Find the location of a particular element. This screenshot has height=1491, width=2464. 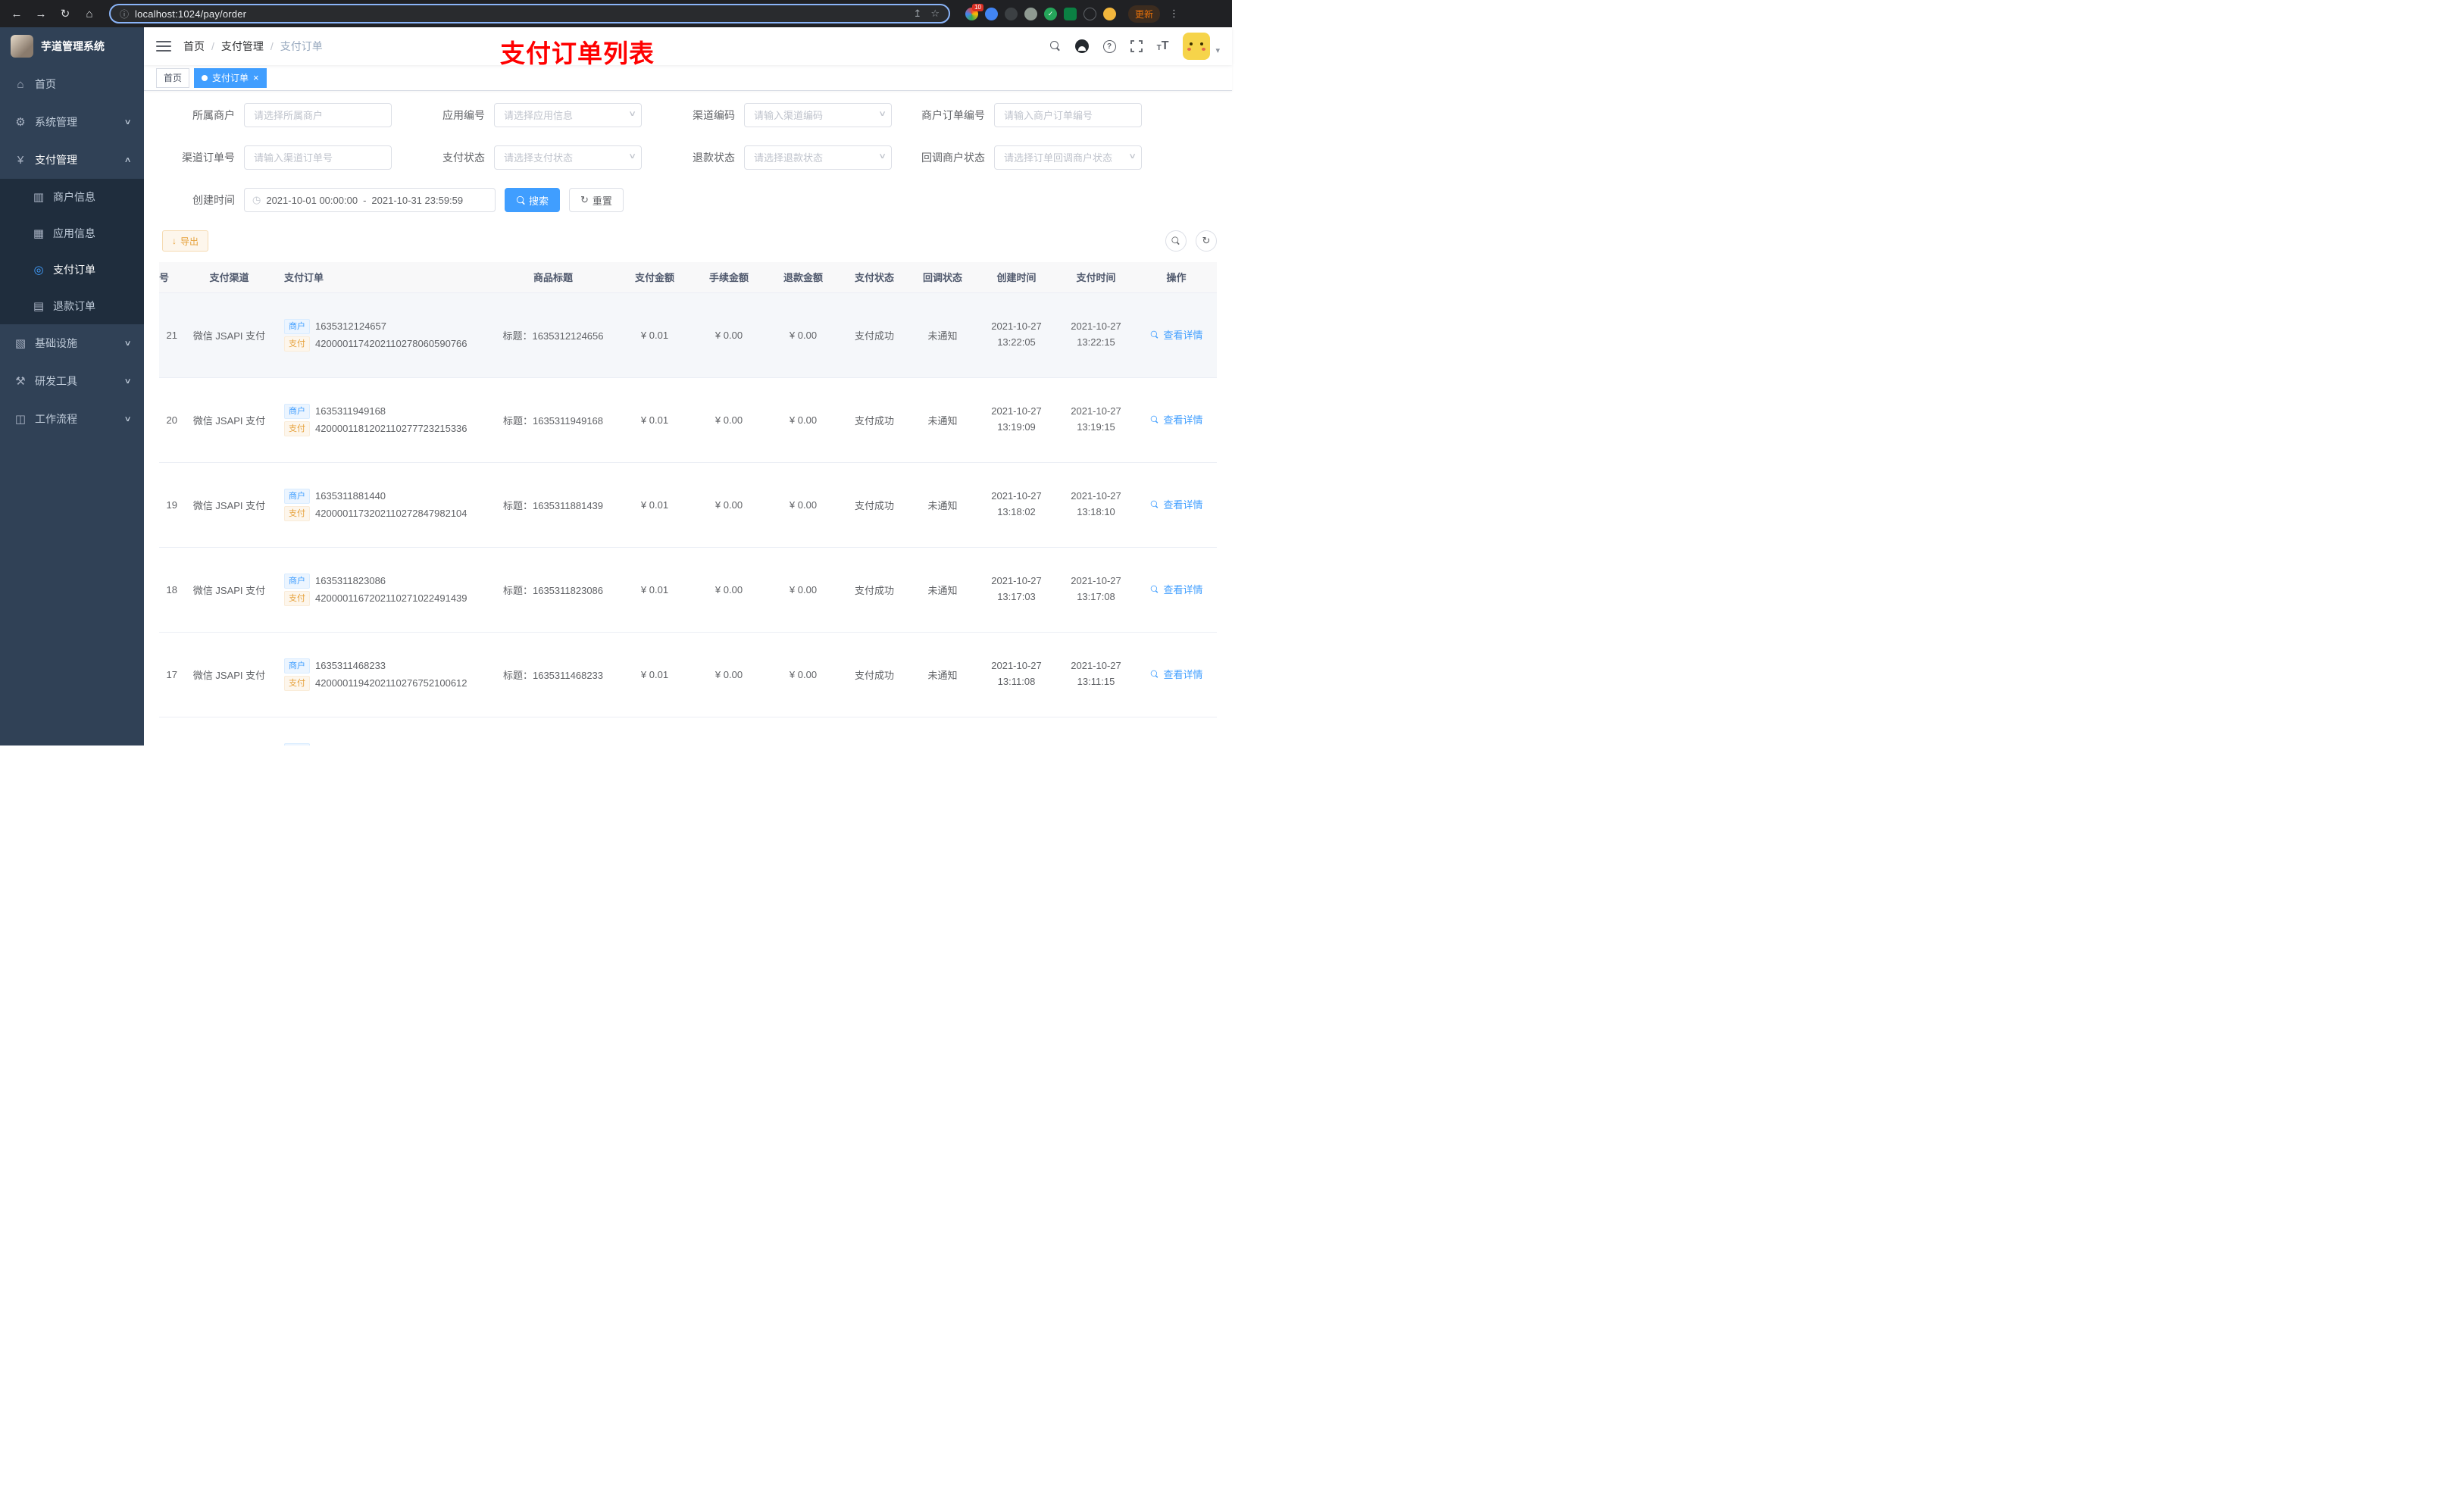

channel-order-no-input is located at coordinates (318, 157).